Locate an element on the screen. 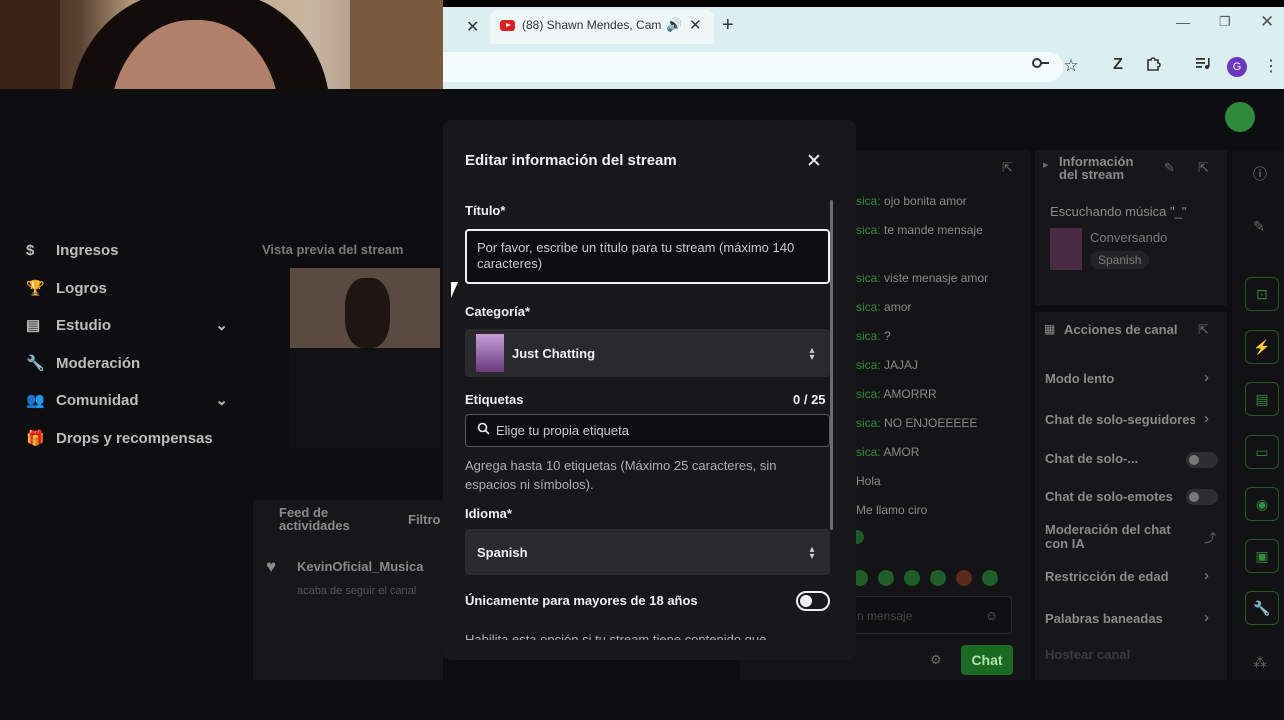  activity-feed-filter-button: Filtro is located at coordinates (424, 519).